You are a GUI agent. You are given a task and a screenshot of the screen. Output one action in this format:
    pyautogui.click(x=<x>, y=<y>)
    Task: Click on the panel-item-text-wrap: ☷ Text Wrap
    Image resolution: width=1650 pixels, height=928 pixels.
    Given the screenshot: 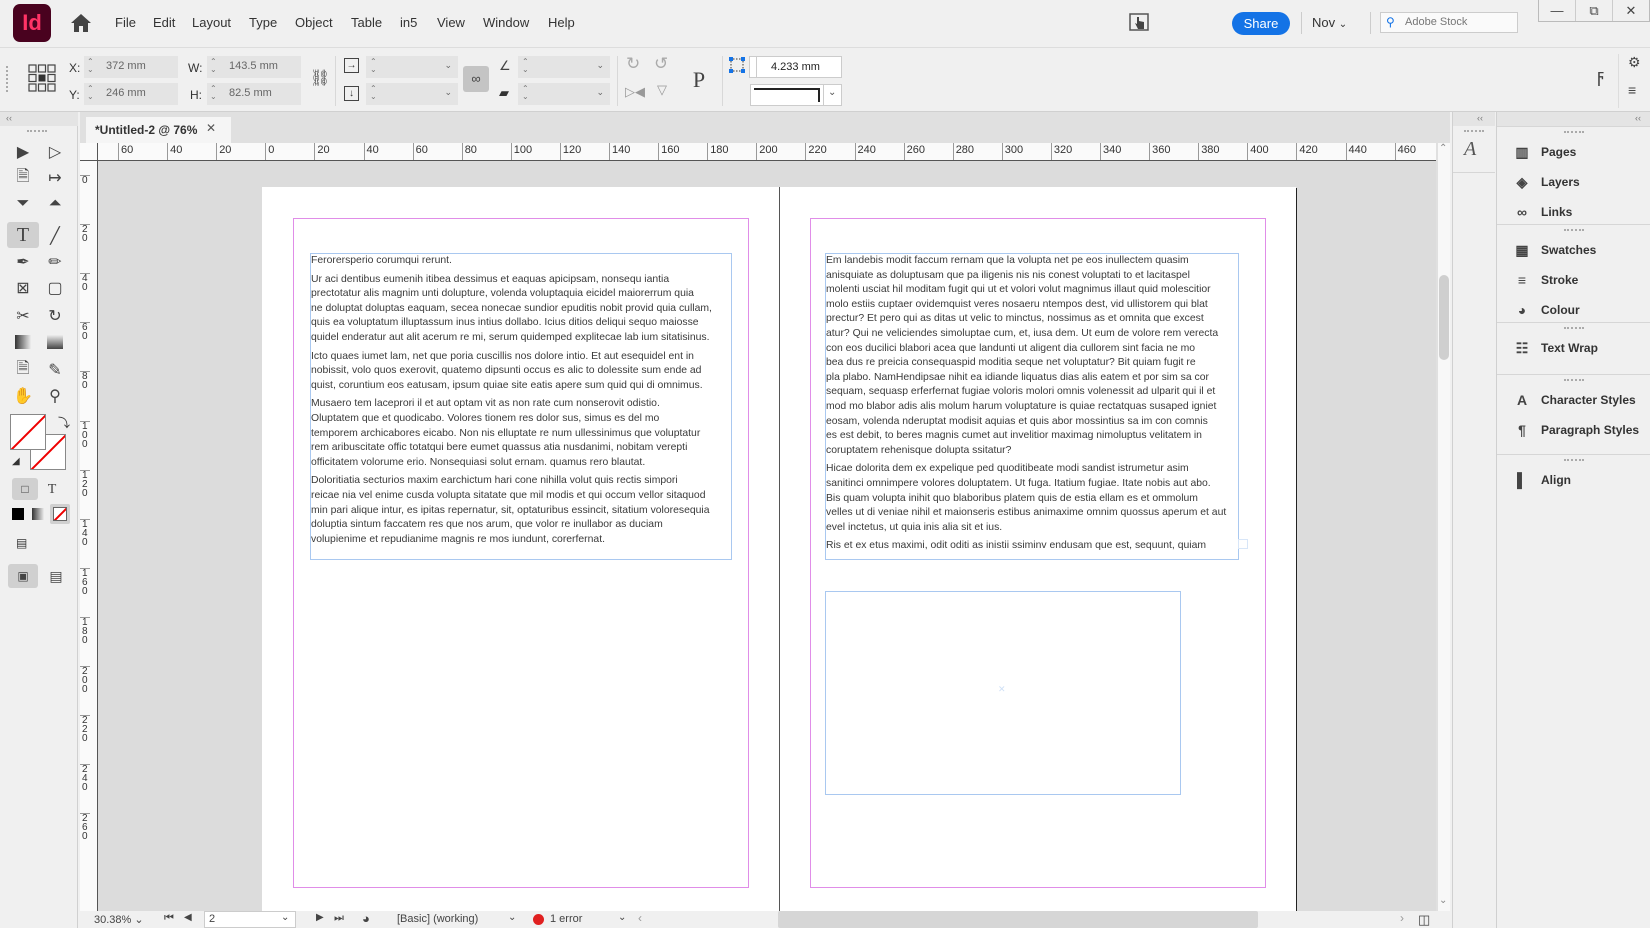 What is the action you would take?
    pyautogui.click(x=1554, y=348)
    